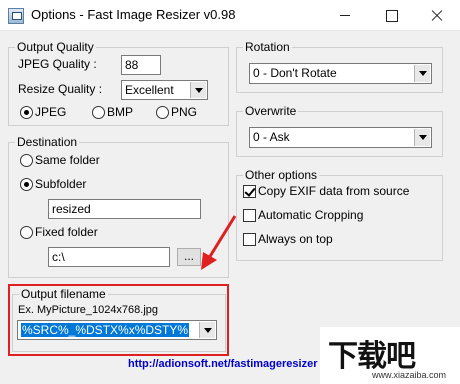 The width and height of the screenshot is (460, 384). What do you see at coordinates (345, 15) in the screenshot?
I see `minimize-button` at bounding box center [345, 15].